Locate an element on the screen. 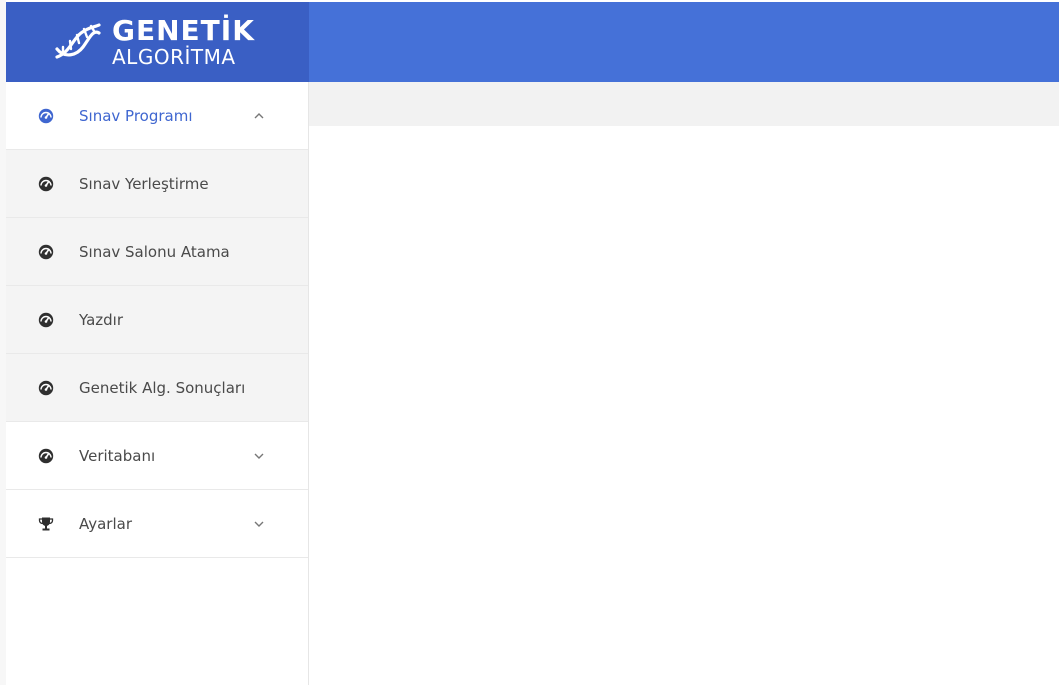  content-header-strip is located at coordinates (684, 104).